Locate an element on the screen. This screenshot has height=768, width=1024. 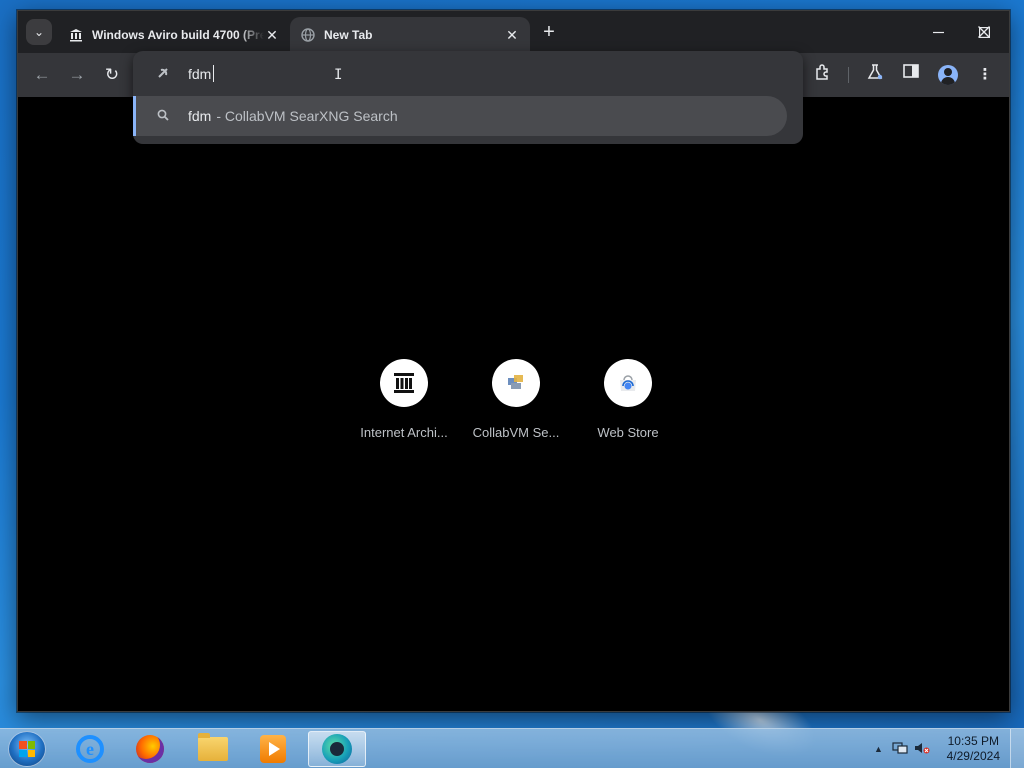
side-panel-icon is located at coordinates (911, 71).